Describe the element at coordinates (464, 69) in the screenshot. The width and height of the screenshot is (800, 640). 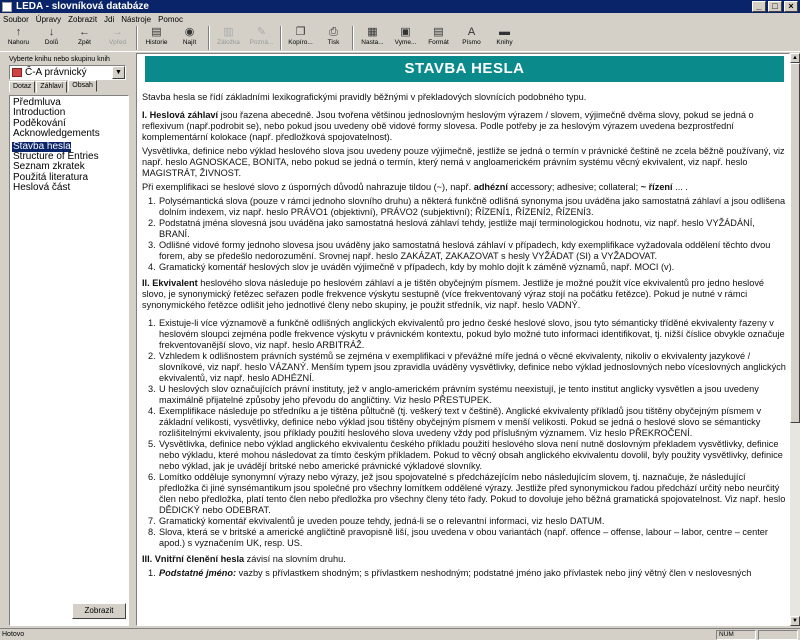
I see `page-title: STAVBA HESLA` at that location.